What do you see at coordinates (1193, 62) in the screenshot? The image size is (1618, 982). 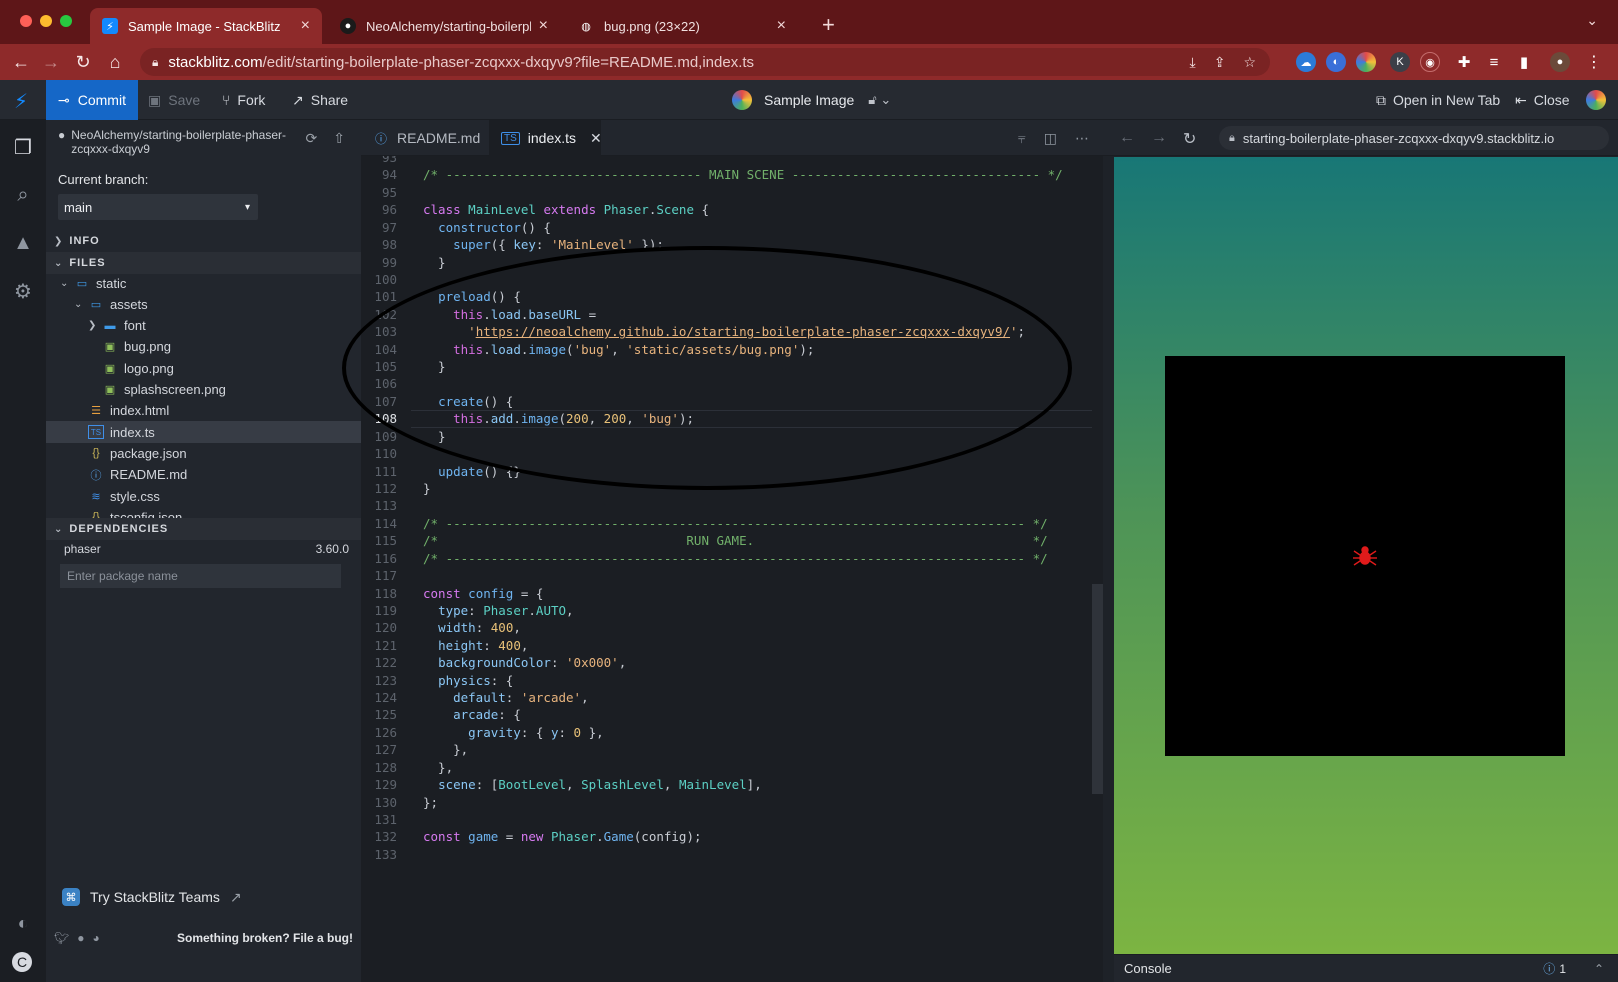 I see `install-icon: ⤓` at bounding box center [1193, 62].